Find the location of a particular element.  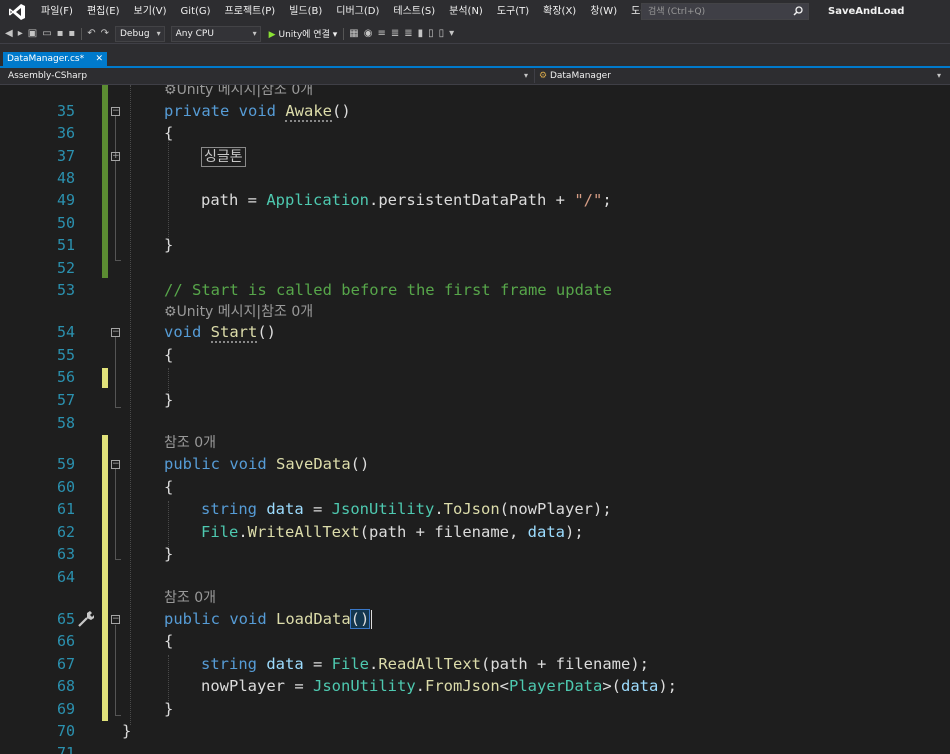

code-text: 싱글톤 is located at coordinates (223, 156).